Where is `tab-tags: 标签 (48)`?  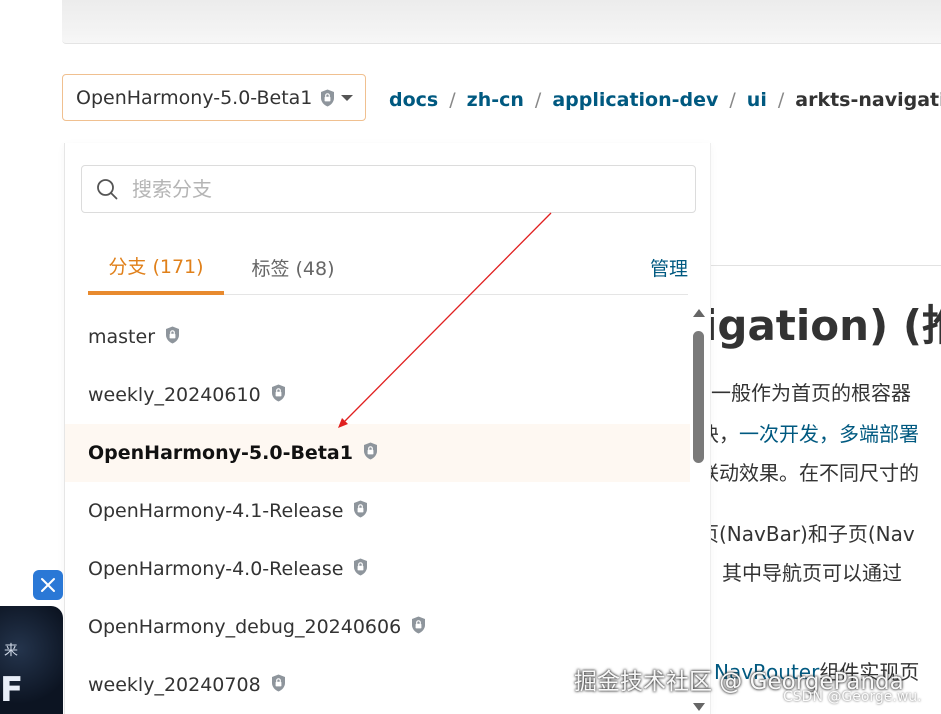 tab-tags: 标签 (48) is located at coordinates (293, 269).